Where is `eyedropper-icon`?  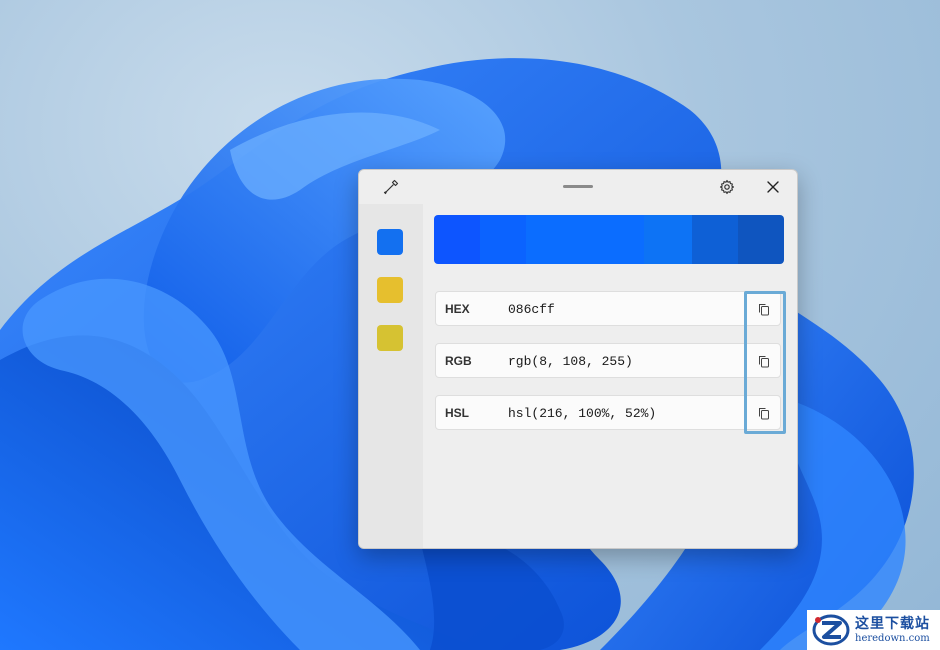
eyedropper-icon is located at coordinates (391, 187).